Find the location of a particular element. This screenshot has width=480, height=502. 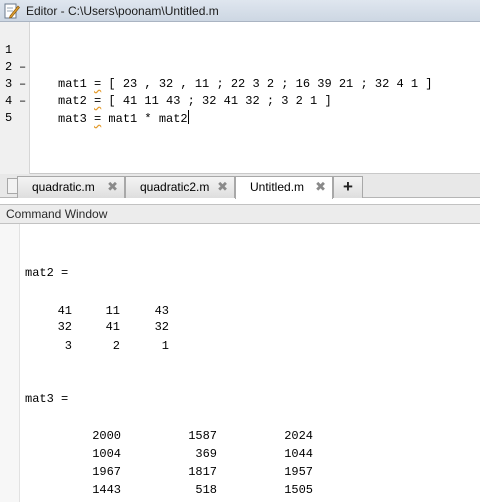

matrix-cell: 1 is located at coordinates (165, 346).